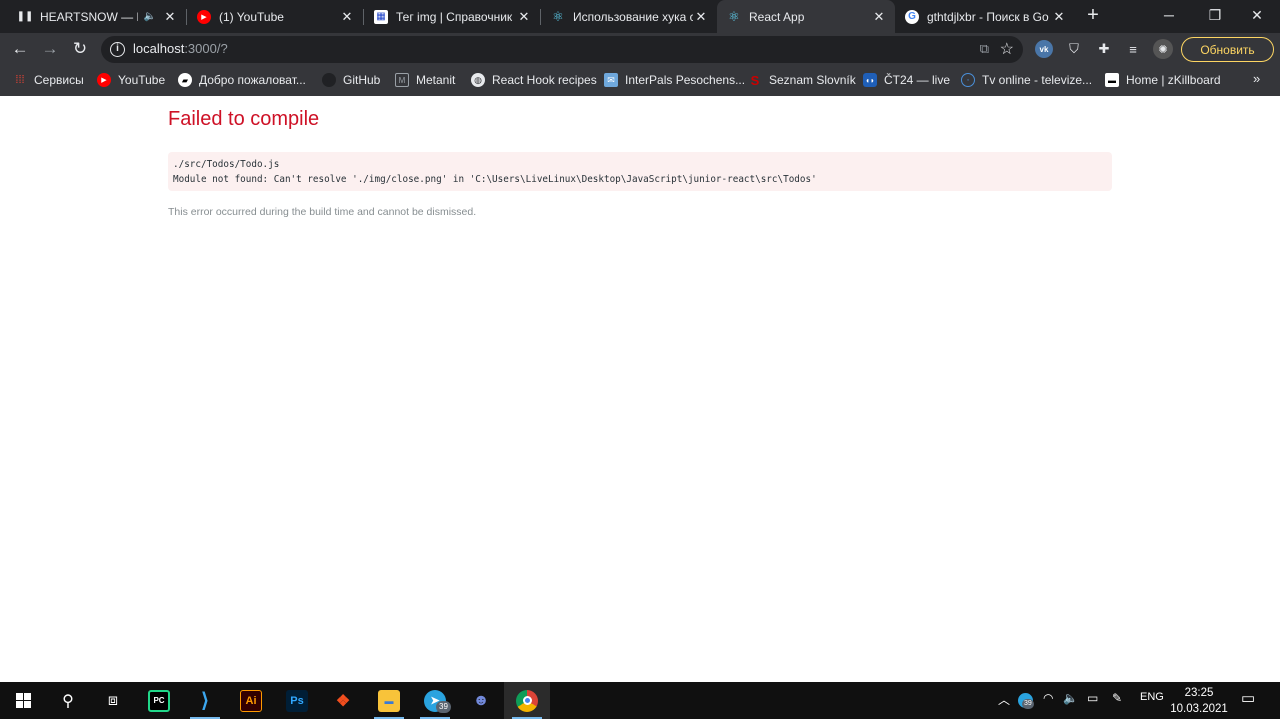 The width and height of the screenshot is (1280, 719). What do you see at coordinates (297, 700) in the screenshot?
I see `photoshop-icon: Ps` at bounding box center [297, 700].